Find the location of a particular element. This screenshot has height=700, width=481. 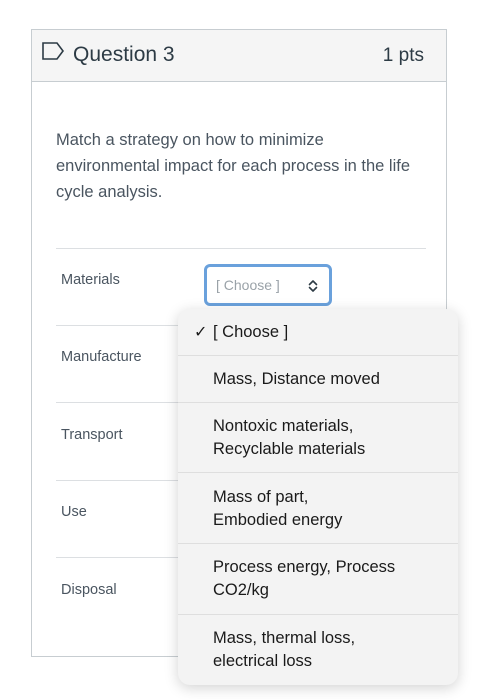

row-label-materials: Materials is located at coordinates (90, 280).